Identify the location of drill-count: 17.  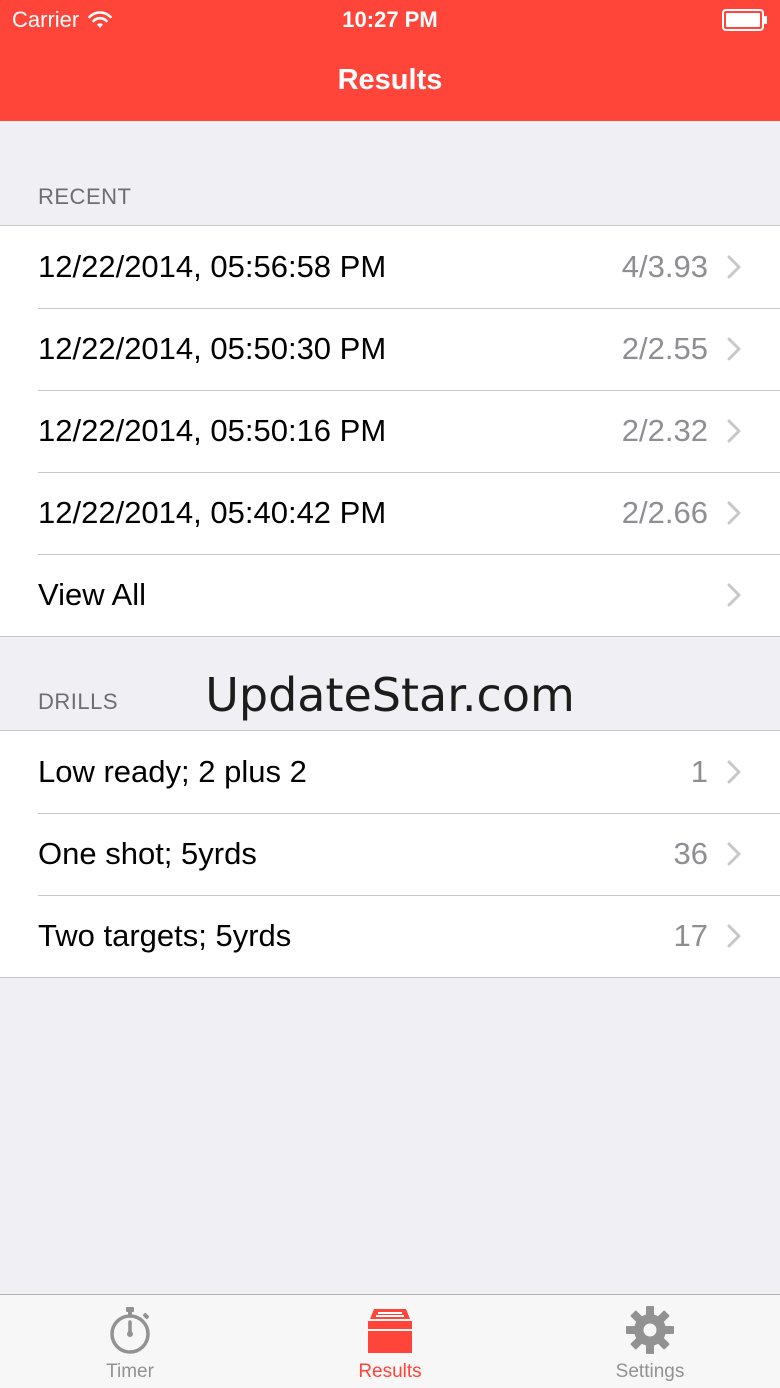
(690, 935).